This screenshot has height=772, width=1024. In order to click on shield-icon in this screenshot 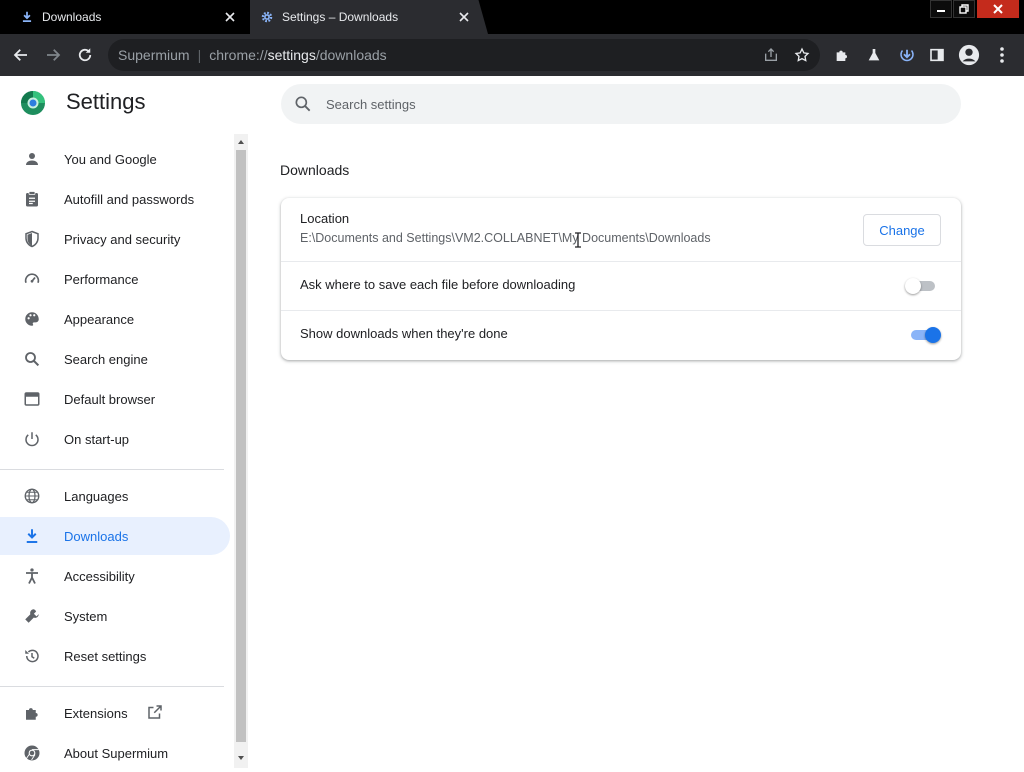, I will do `click(32, 239)`.